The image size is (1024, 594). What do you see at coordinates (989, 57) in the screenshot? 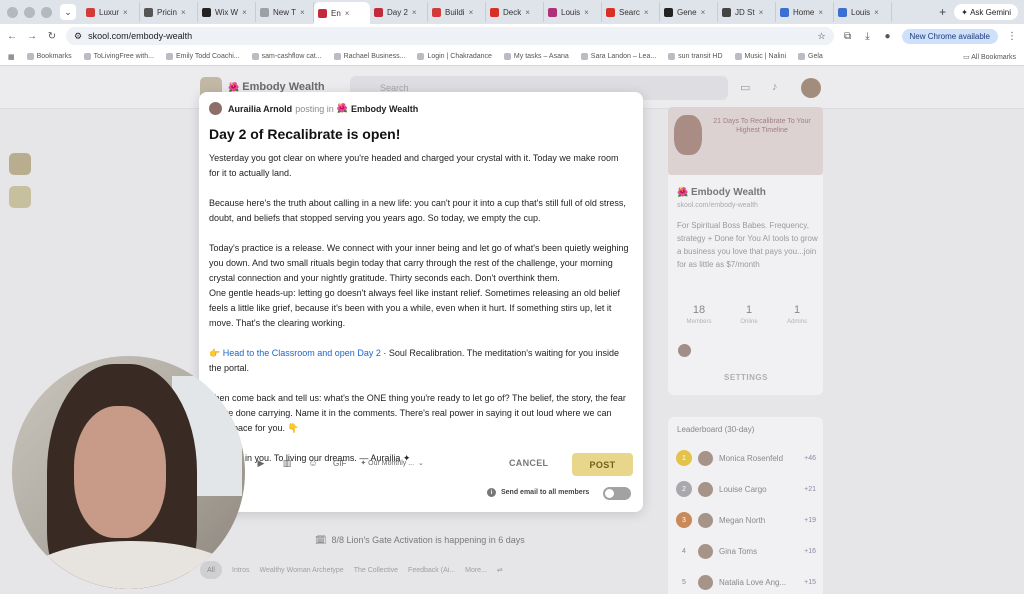
I see `all-bookmarks-folder: ▭ All Bookmarks` at bounding box center [989, 57].